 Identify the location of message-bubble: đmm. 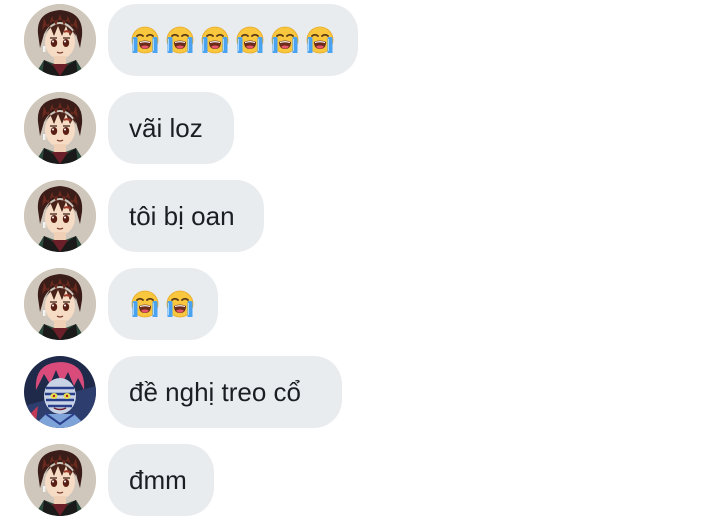
(161, 480).